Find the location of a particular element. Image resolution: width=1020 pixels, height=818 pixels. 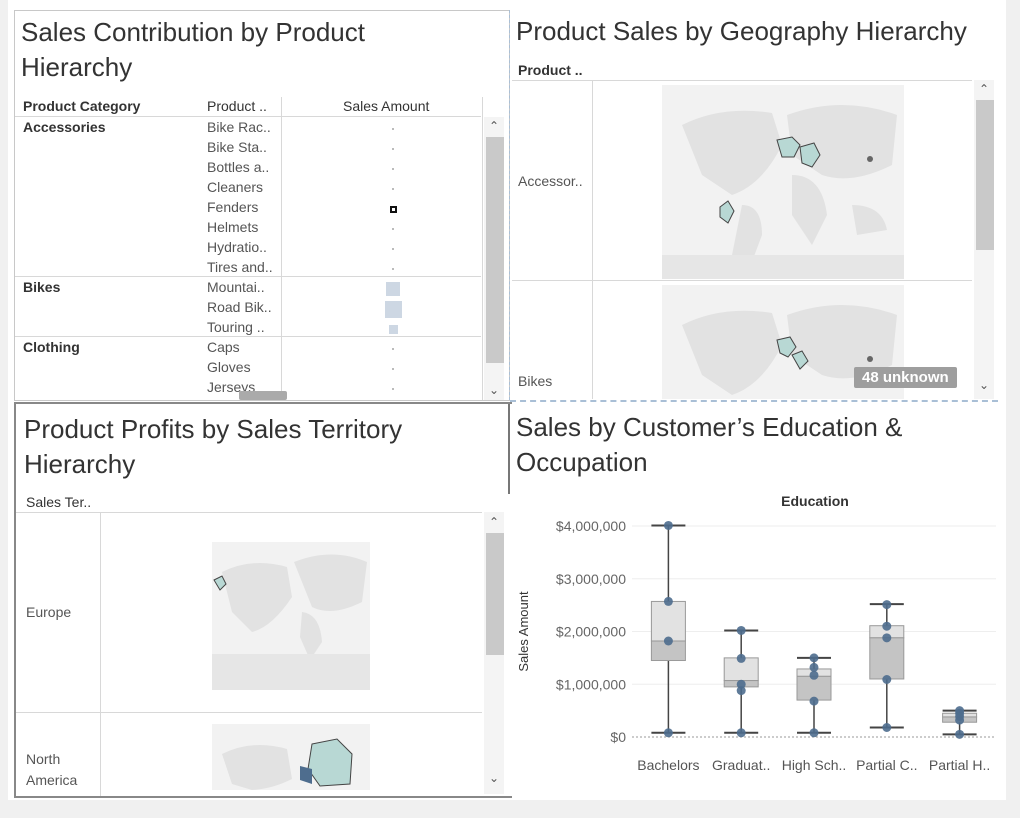

product-item: Hydratio.. is located at coordinates (237, 247).